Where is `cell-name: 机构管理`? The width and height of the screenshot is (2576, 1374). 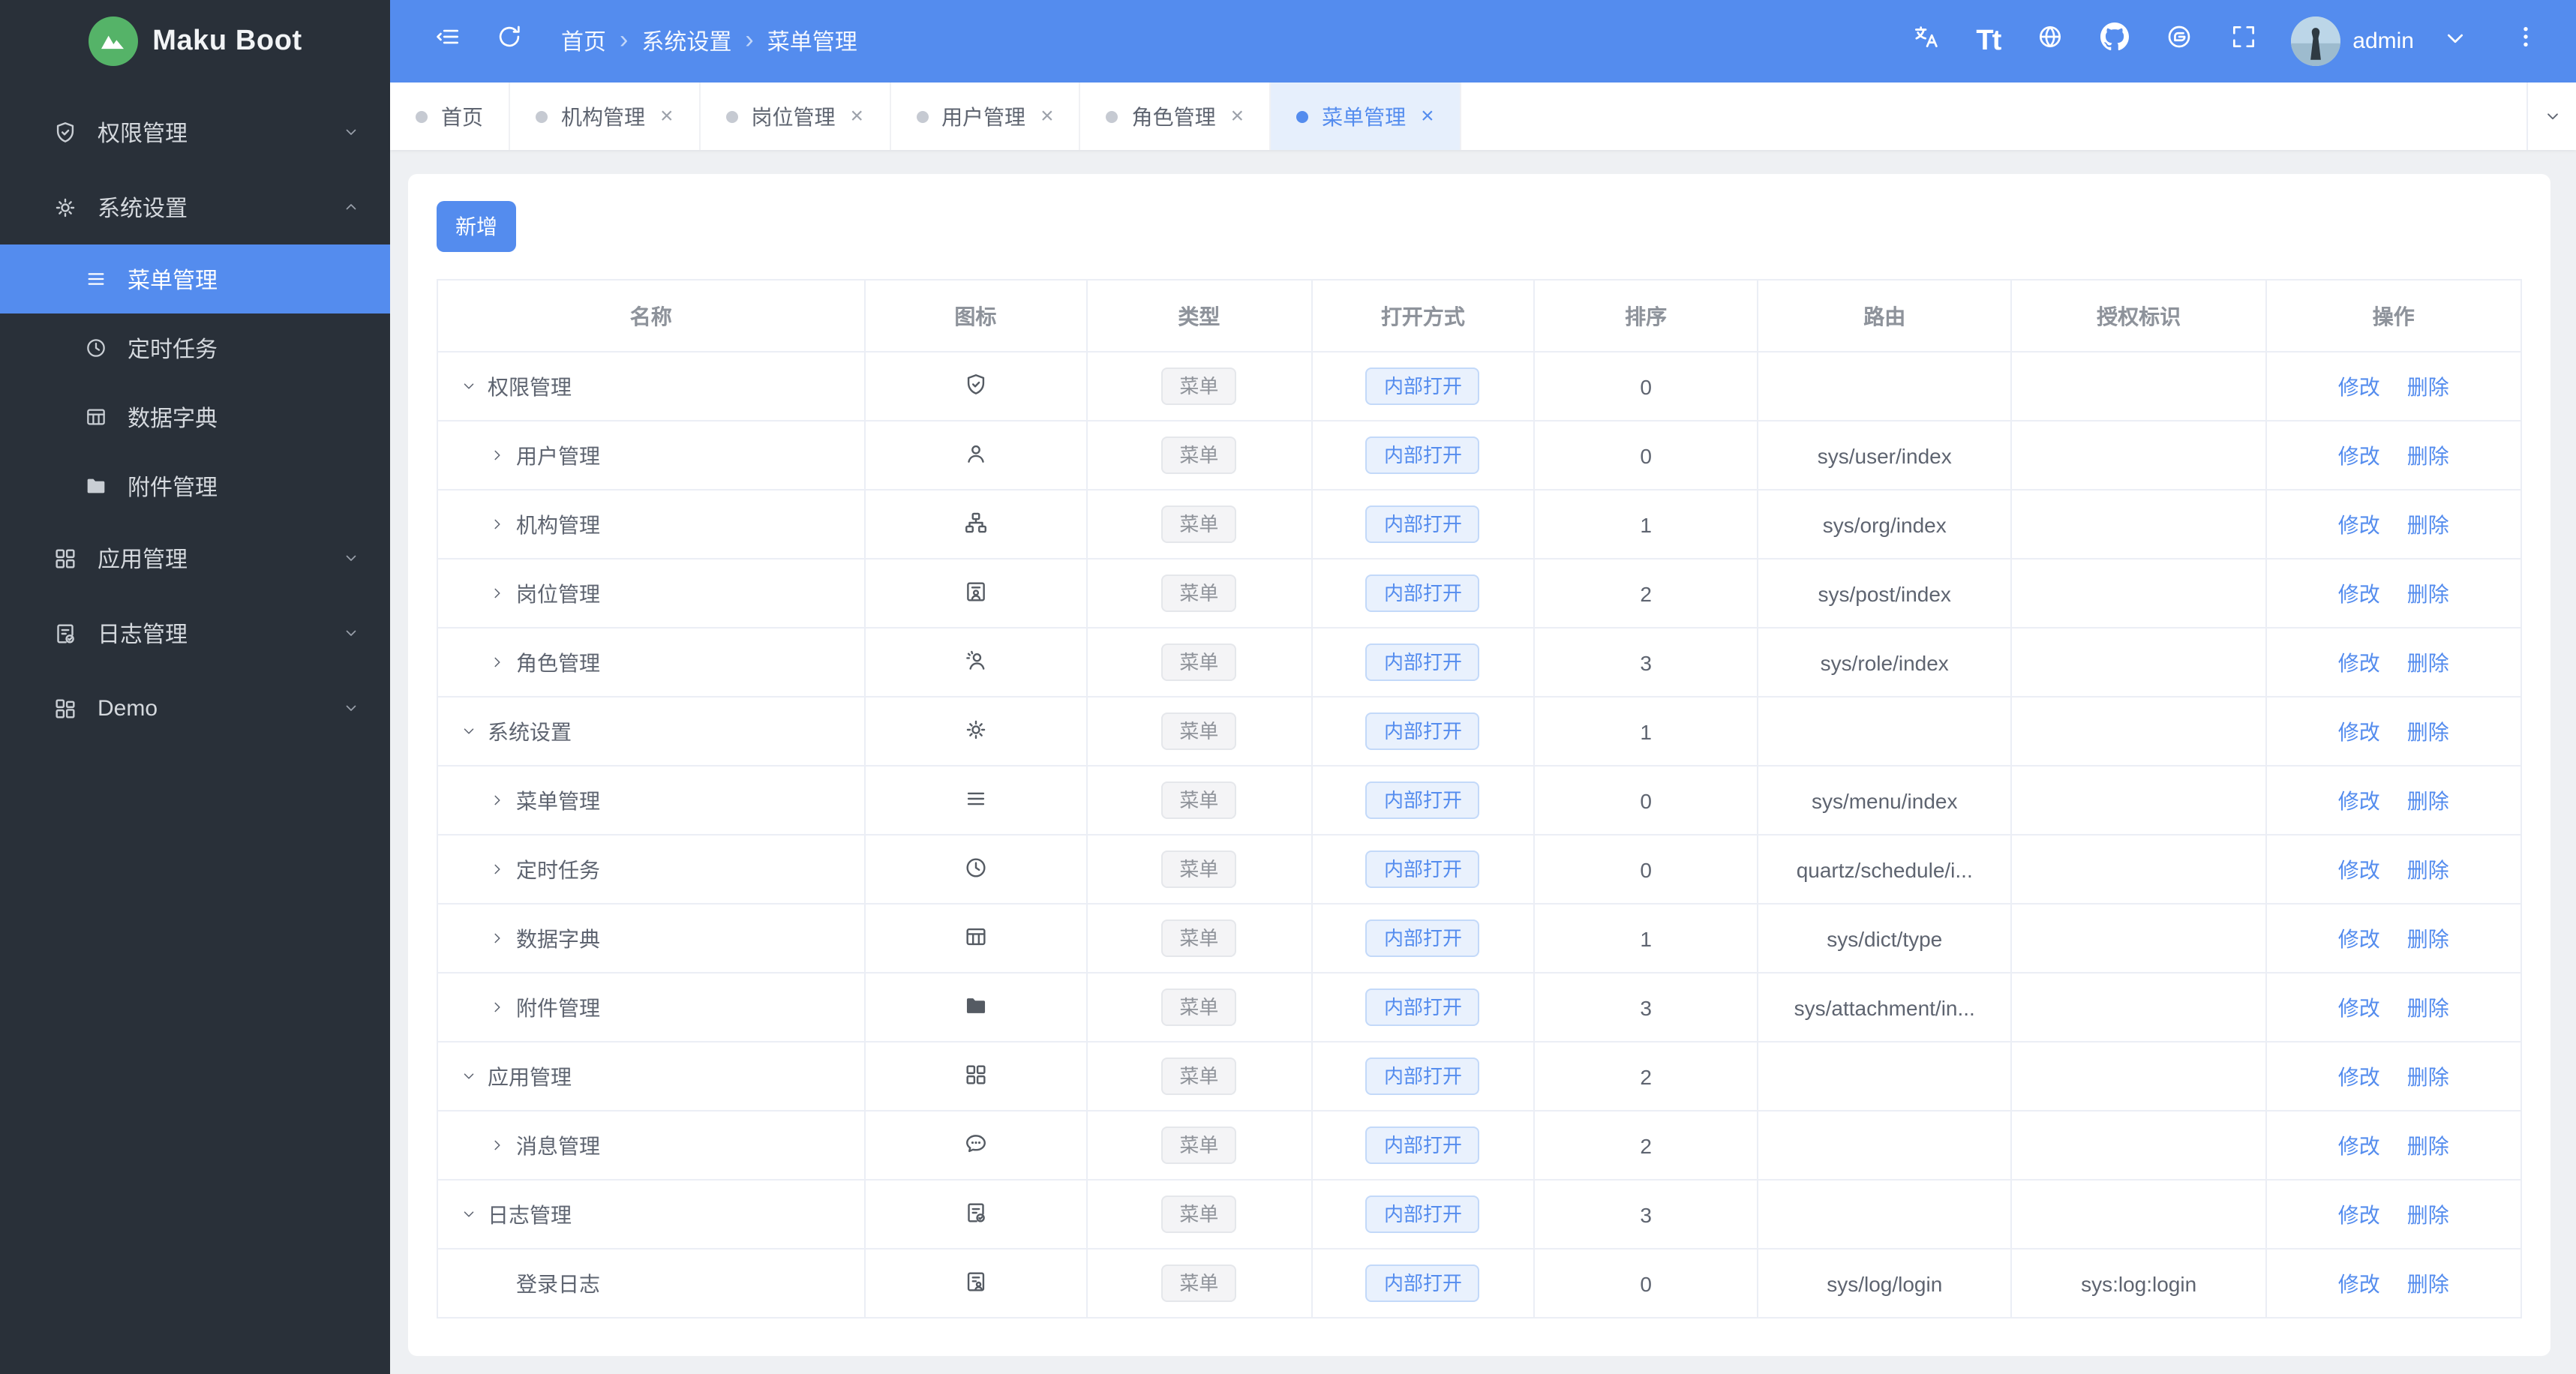
cell-name: 机构管理 is located at coordinates (651, 524).